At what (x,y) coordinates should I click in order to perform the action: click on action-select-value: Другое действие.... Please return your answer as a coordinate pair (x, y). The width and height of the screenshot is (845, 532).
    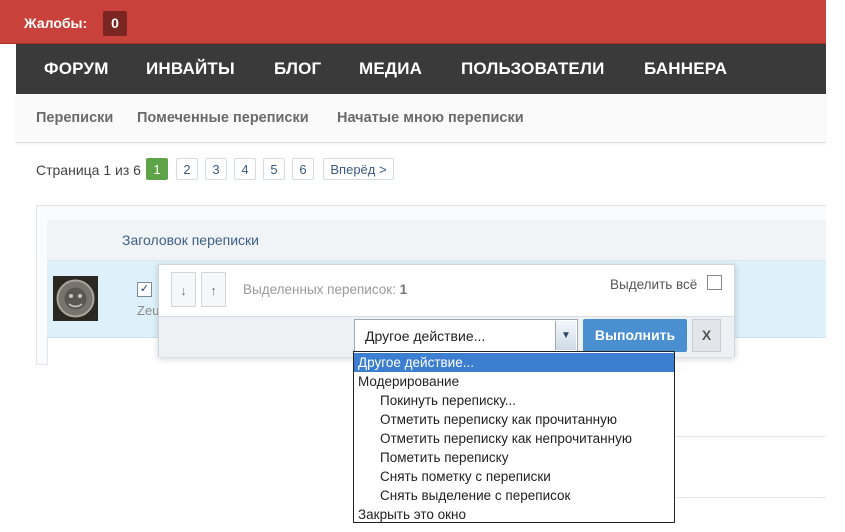
    Looking at the image, I should click on (425, 336).